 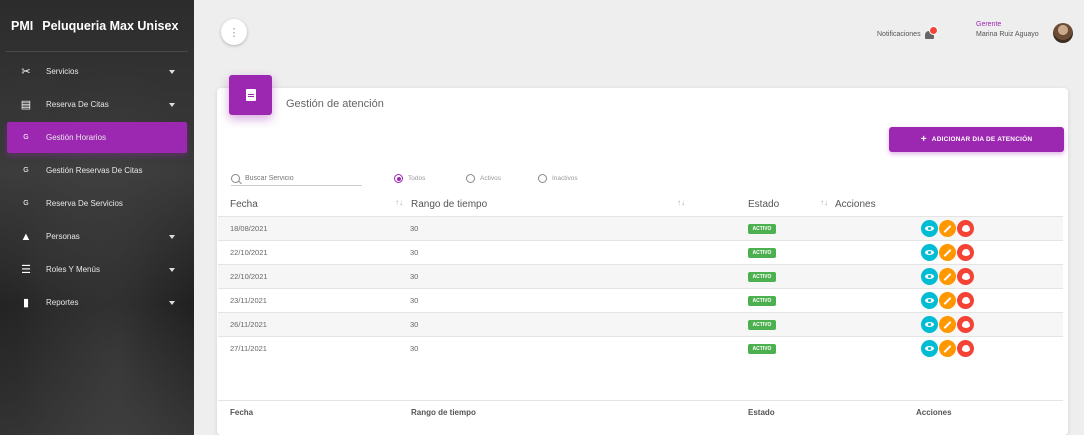 What do you see at coordinates (1007, 30) in the screenshot?
I see `user-info: Gerente Marina Ruiz Aguayo` at bounding box center [1007, 30].